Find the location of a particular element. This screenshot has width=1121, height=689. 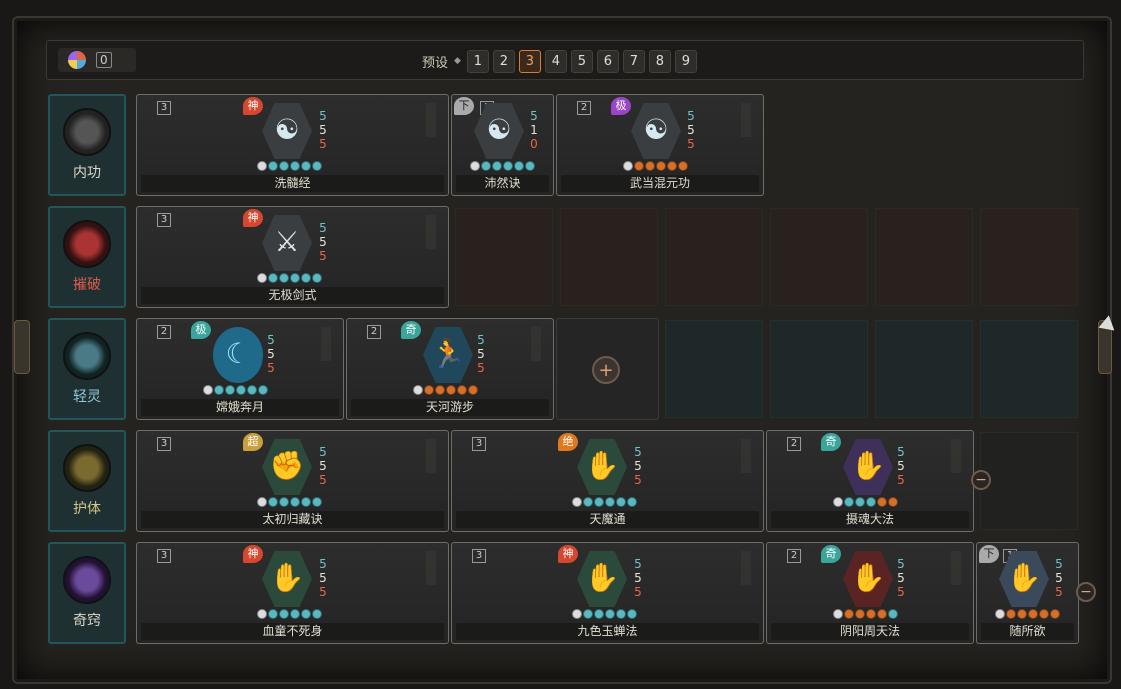

skill-card-wudang: 2 极 ☯ 555 武当混元功 is located at coordinates (660, 145).